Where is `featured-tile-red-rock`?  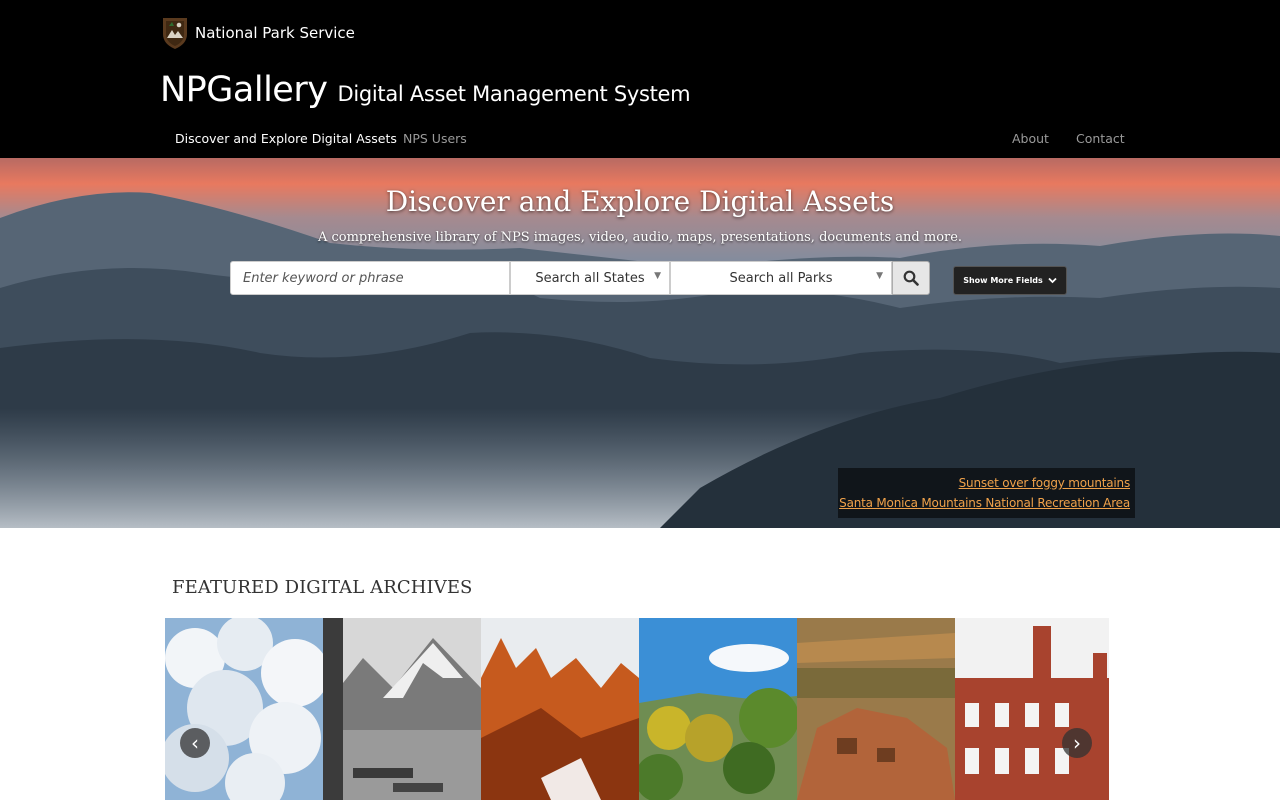 featured-tile-red-rock is located at coordinates (560, 709).